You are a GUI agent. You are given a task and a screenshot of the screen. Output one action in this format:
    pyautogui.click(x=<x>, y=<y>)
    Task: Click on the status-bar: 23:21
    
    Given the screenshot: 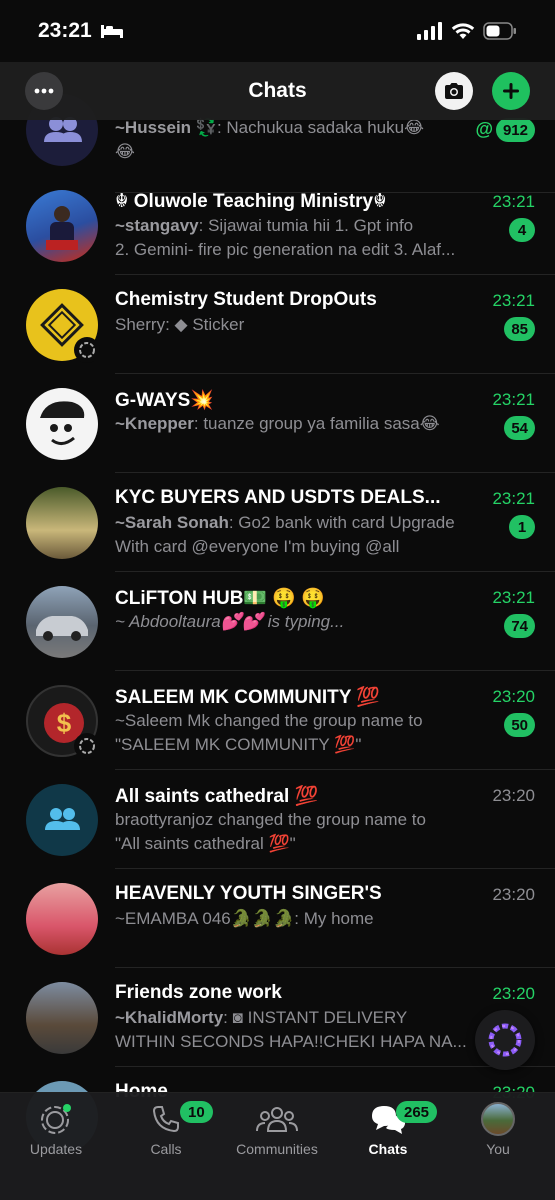 What is the action you would take?
    pyautogui.click(x=277, y=31)
    